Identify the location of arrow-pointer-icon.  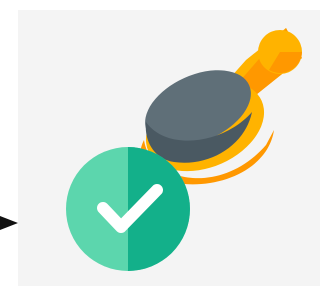
(9, 223).